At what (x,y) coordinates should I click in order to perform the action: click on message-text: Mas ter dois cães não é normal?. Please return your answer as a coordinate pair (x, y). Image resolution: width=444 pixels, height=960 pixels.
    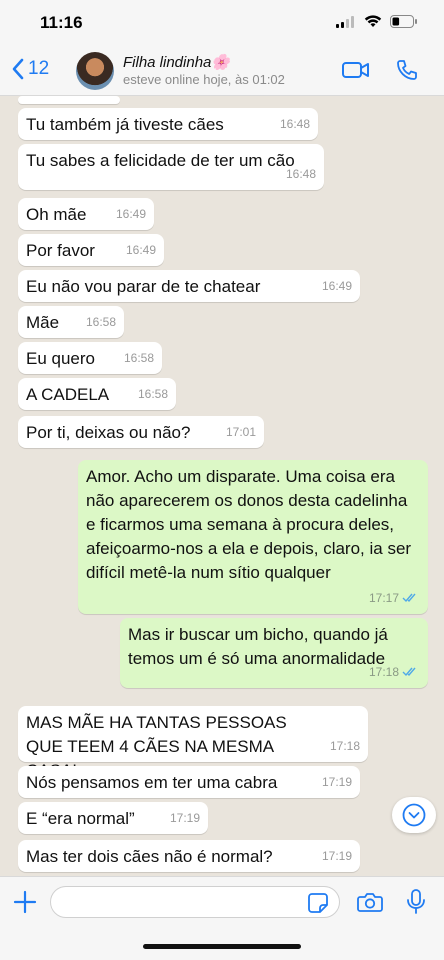
    Looking at the image, I should click on (149, 856).